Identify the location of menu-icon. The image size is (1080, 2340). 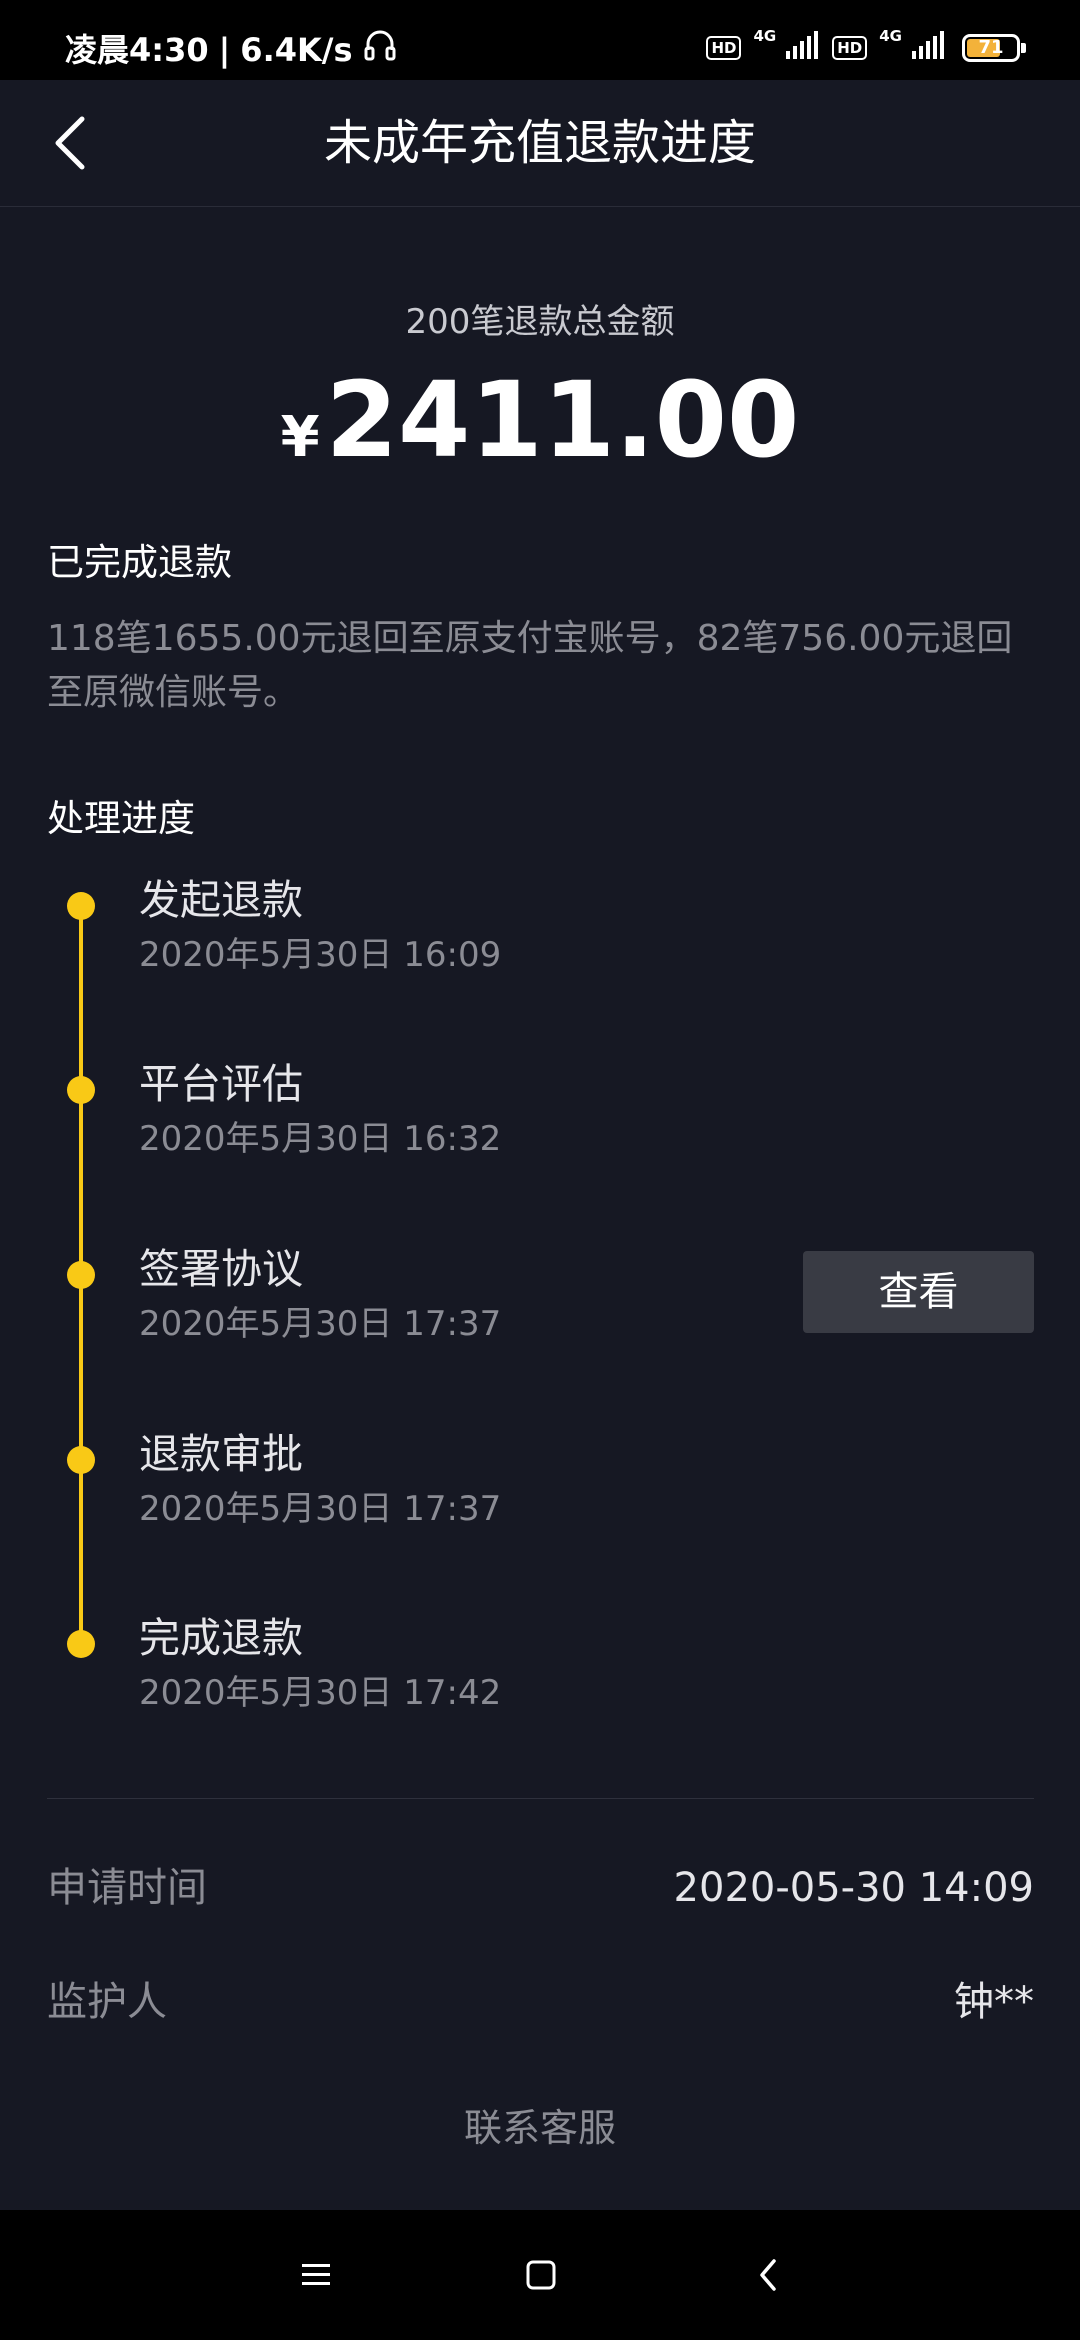
(316, 2274).